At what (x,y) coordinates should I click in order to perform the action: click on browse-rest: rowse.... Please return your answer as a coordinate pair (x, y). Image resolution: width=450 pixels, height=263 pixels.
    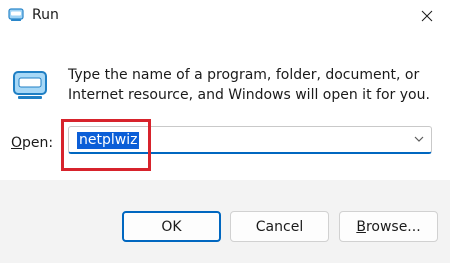
    Looking at the image, I should click on (393, 226).